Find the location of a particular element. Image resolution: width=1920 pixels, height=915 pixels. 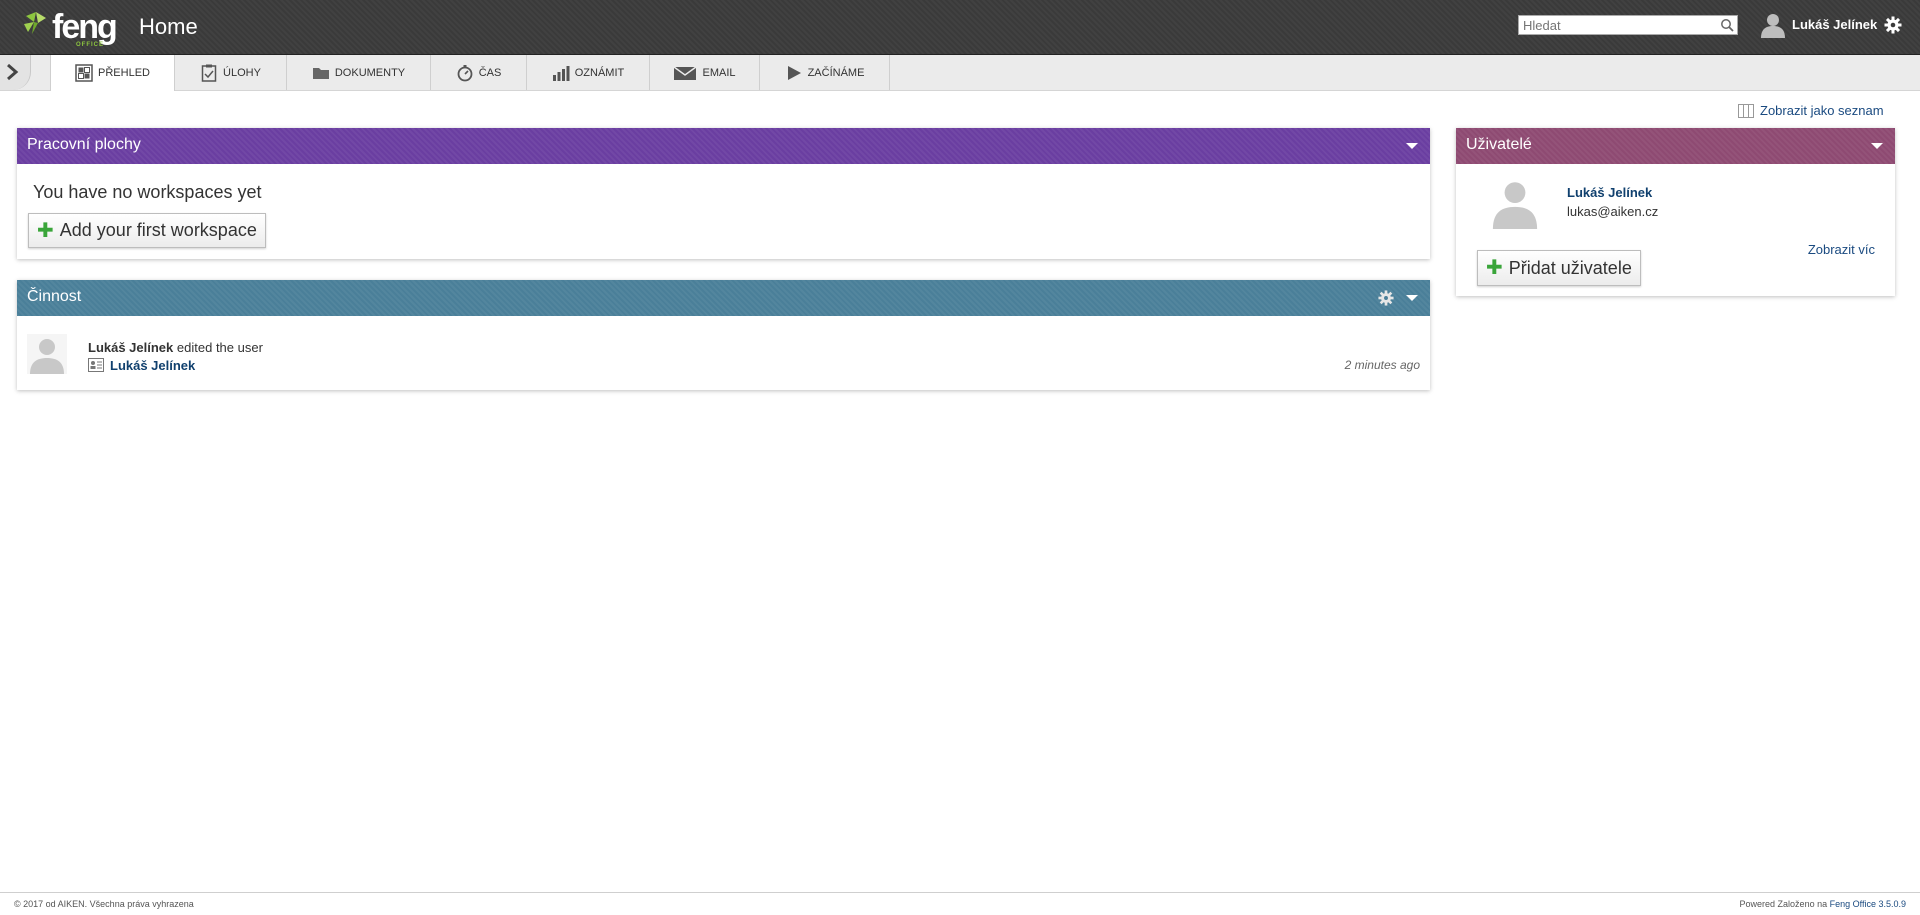

columns-icon is located at coordinates (1746, 111).